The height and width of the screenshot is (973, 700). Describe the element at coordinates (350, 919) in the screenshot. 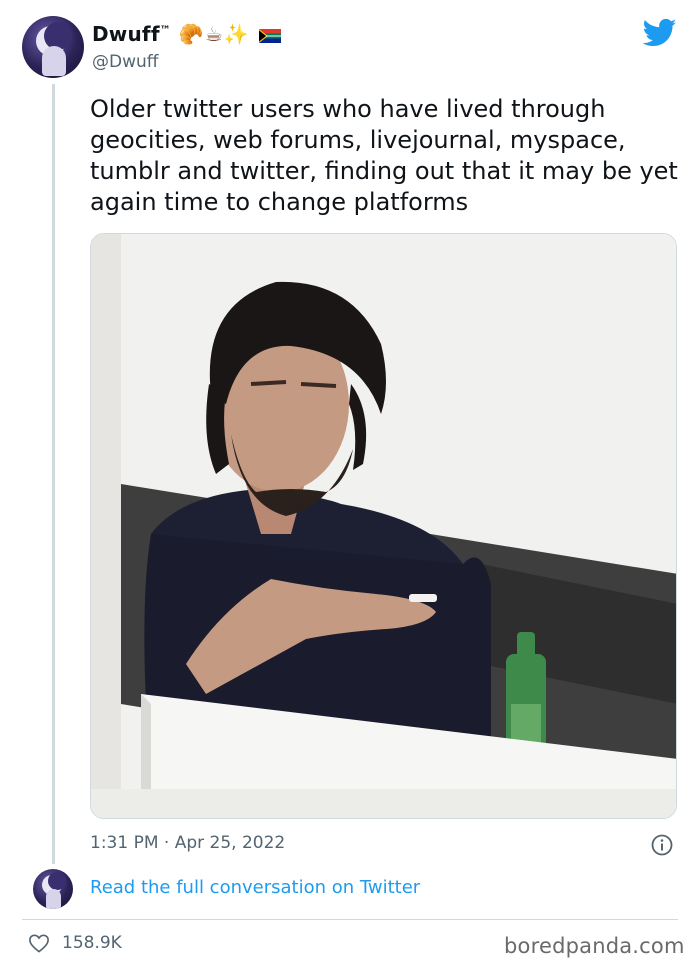

I see `divider` at that location.